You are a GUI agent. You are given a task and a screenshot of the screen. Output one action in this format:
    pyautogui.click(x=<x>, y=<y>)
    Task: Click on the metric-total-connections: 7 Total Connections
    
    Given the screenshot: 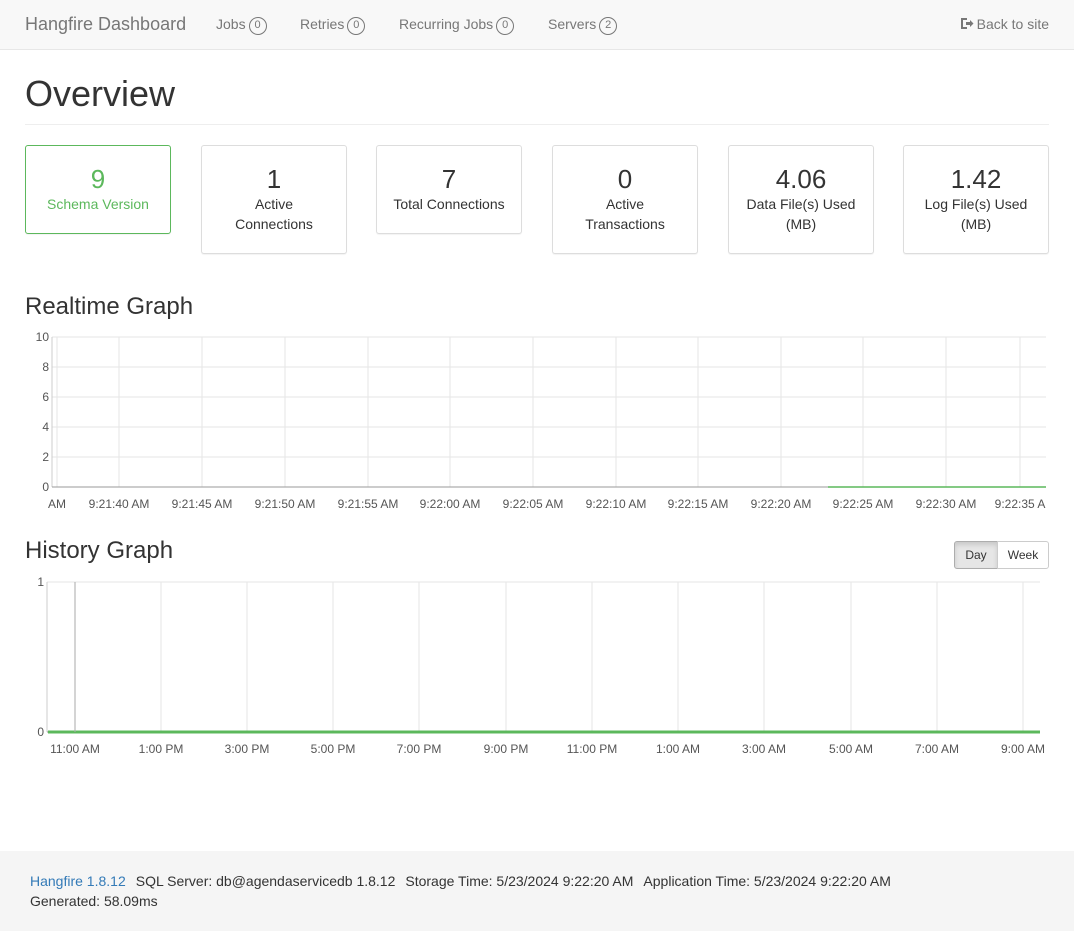 What is the action you would take?
    pyautogui.click(x=449, y=189)
    